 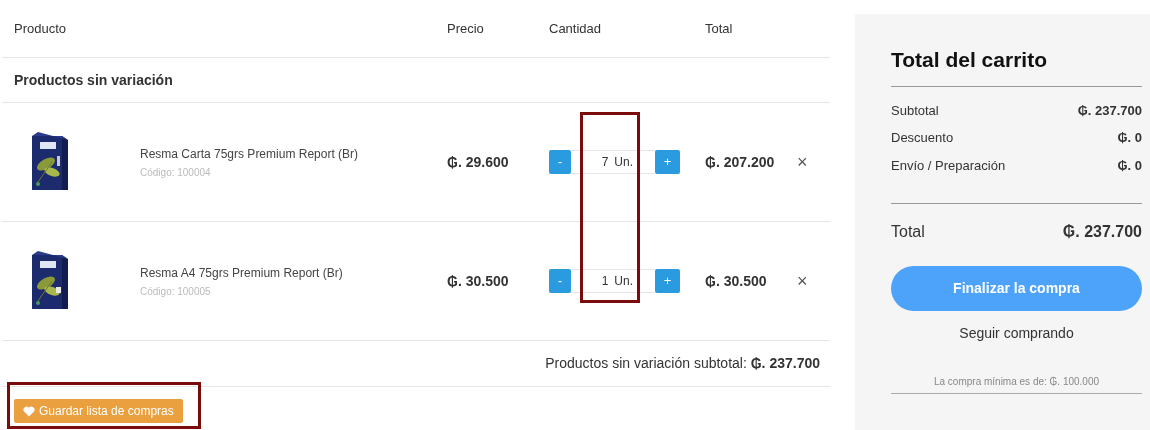 I want to click on line-total: ₲. 207.200, so click(x=739, y=162).